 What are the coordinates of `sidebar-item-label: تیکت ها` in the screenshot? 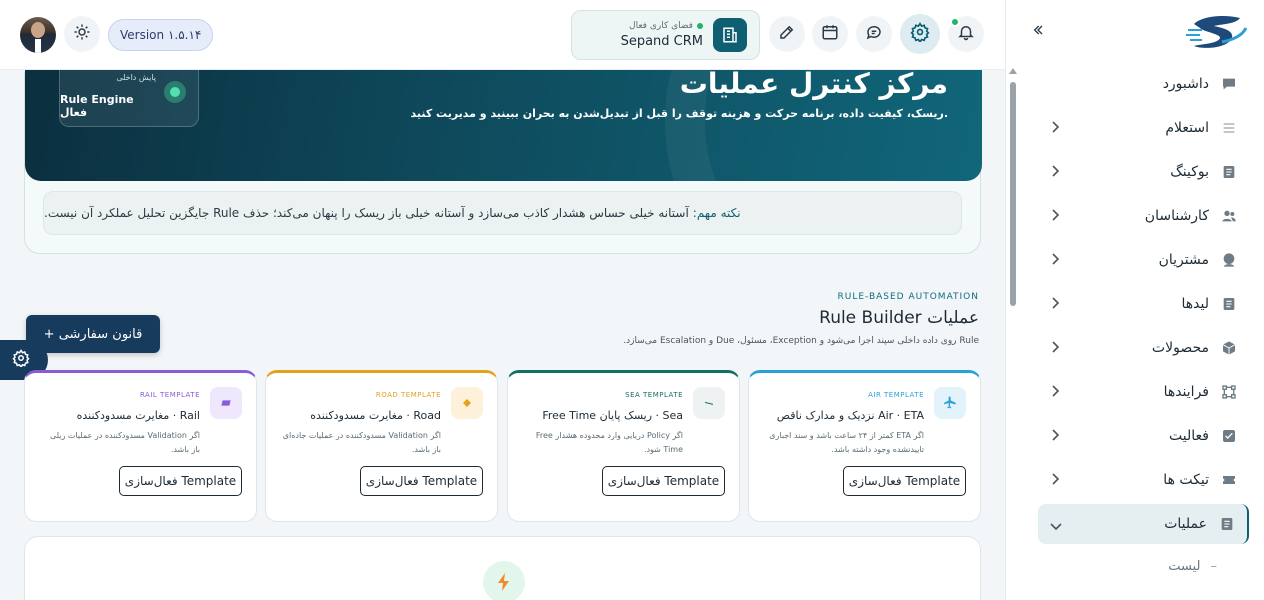 It's located at (1186, 480).